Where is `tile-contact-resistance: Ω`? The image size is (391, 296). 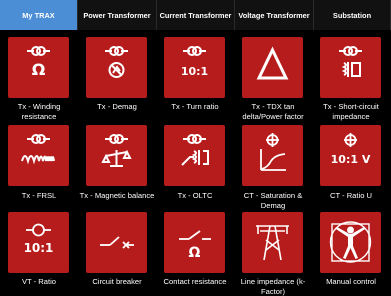
tile-contact-resistance: Ω is located at coordinates (194, 242).